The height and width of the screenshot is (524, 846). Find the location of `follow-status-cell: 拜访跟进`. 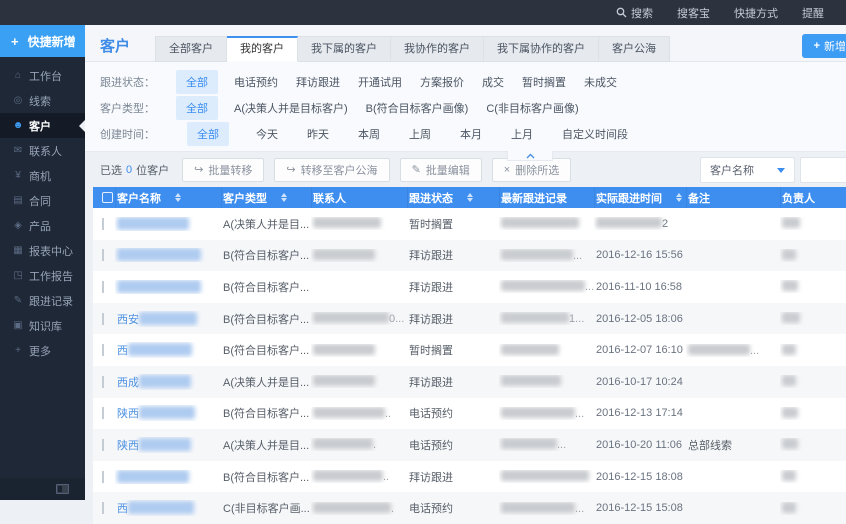

follow-status-cell: 拜访跟进 is located at coordinates (453, 319).